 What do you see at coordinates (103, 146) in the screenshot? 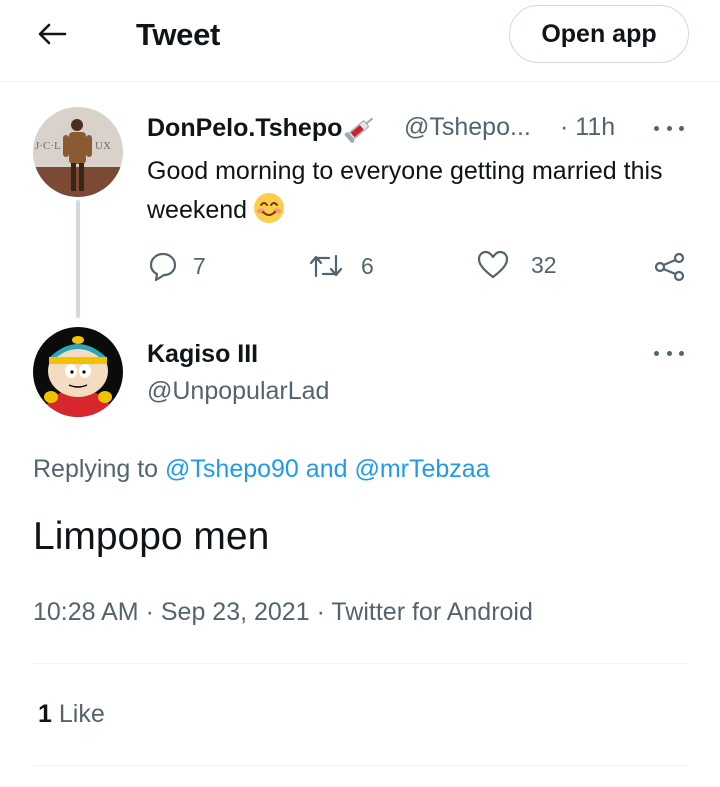
I see `svg-text: UX` at bounding box center [103, 146].